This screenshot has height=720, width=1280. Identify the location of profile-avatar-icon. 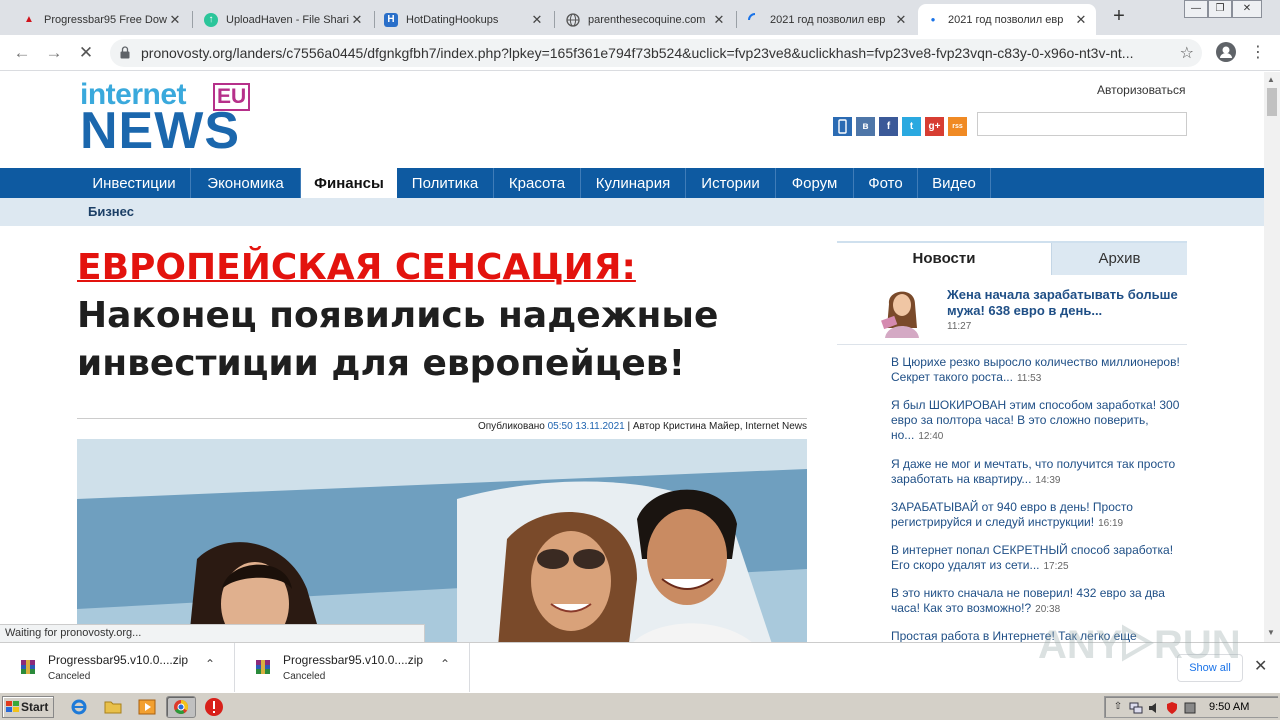
(1226, 52).